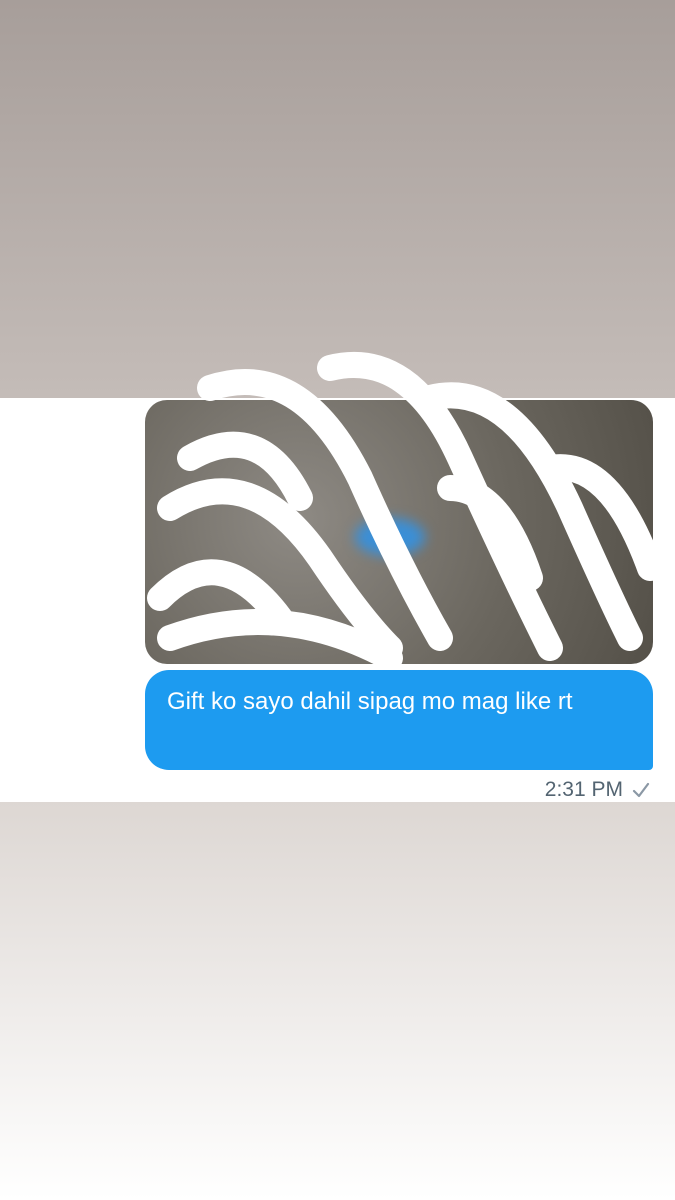 Image resolution: width=675 pixels, height=1200 pixels. Describe the element at coordinates (641, 790) in the screenshot. I see `checkmark-icon` at that location.